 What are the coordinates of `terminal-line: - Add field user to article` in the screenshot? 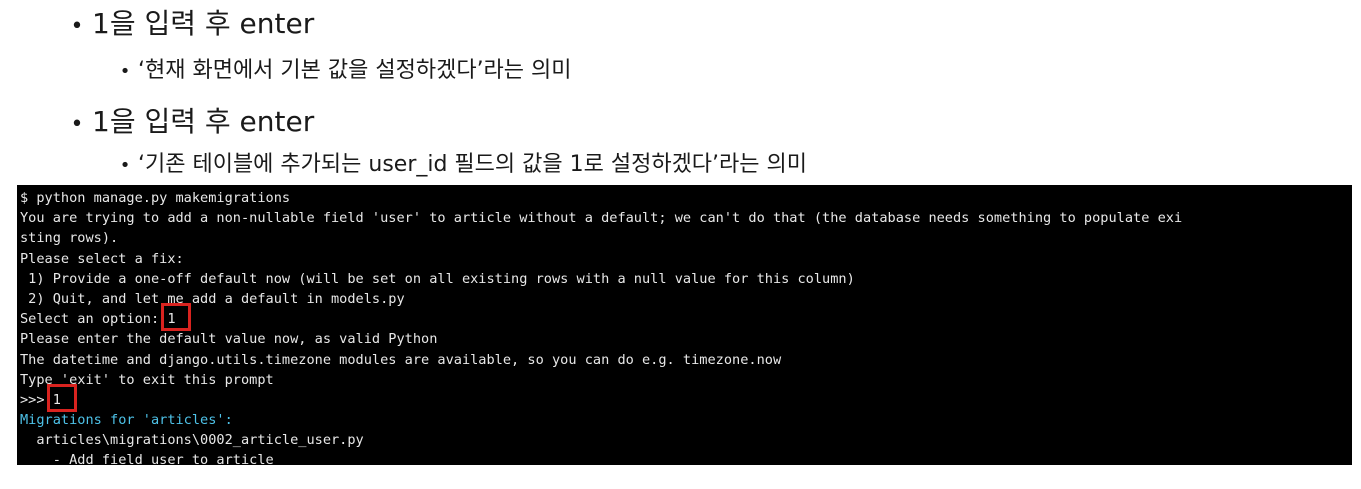 It's located at (147, 458).